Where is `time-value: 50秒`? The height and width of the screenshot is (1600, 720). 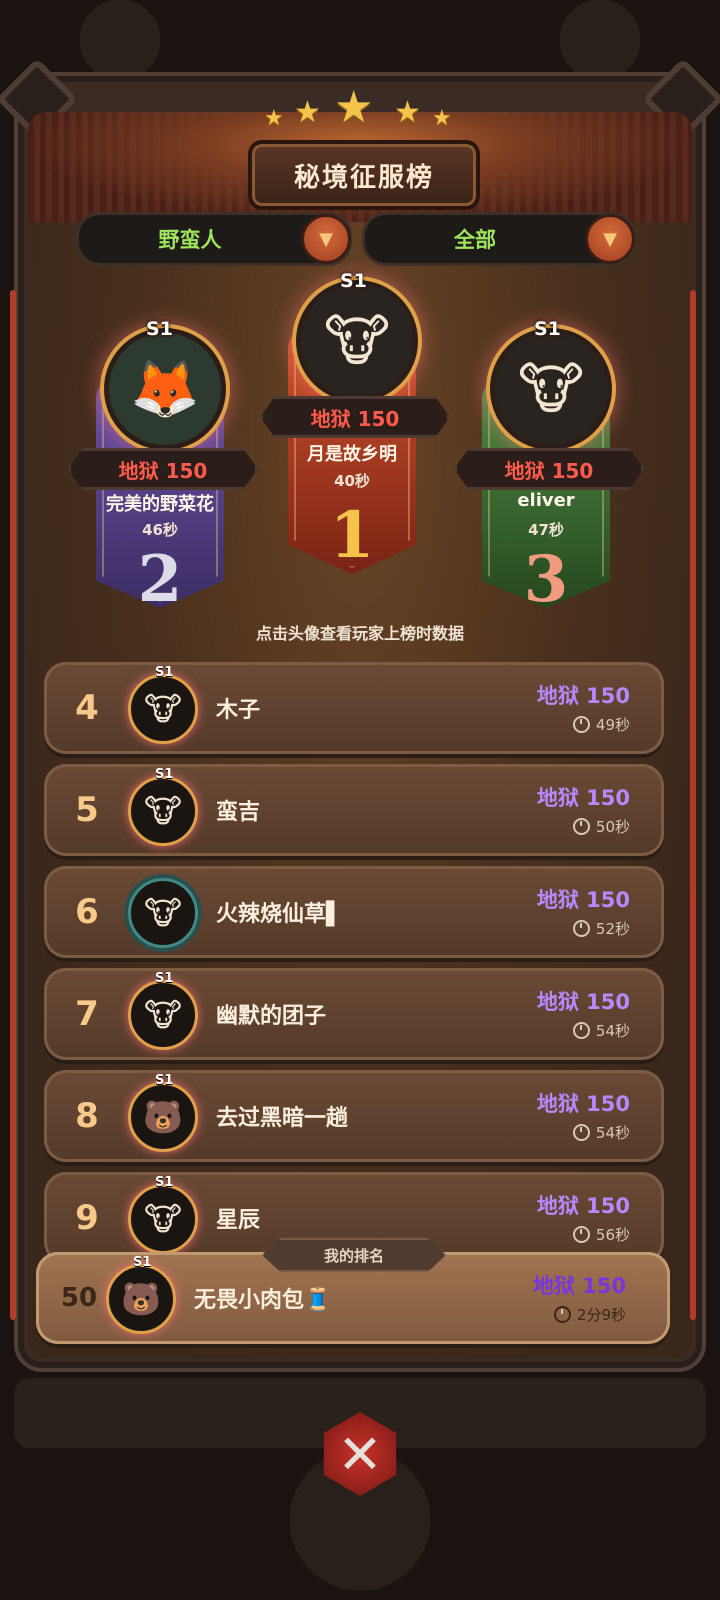
time-value: 50秒 is located at coordinates (612, 827).